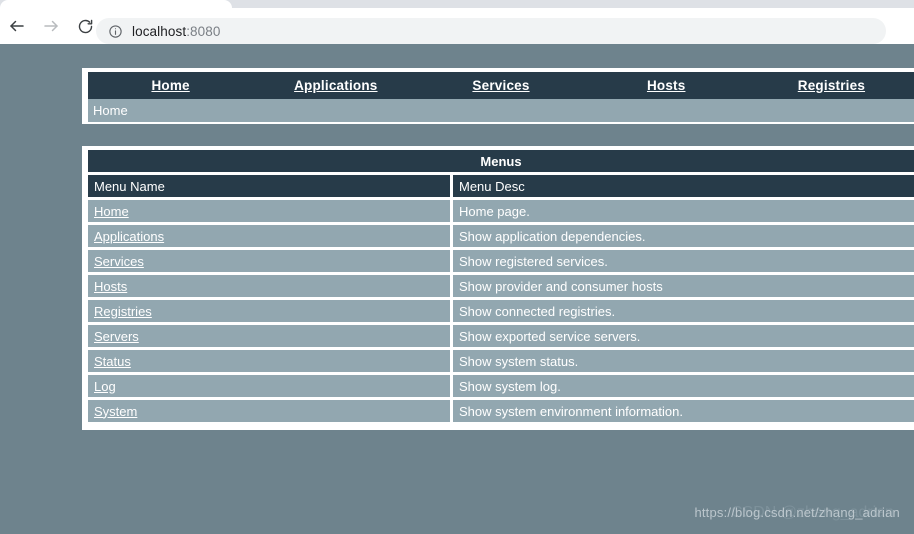 The height and width of the screenshot is (534, 914). I want to click on arrow-left-icon, so click(17, 26).